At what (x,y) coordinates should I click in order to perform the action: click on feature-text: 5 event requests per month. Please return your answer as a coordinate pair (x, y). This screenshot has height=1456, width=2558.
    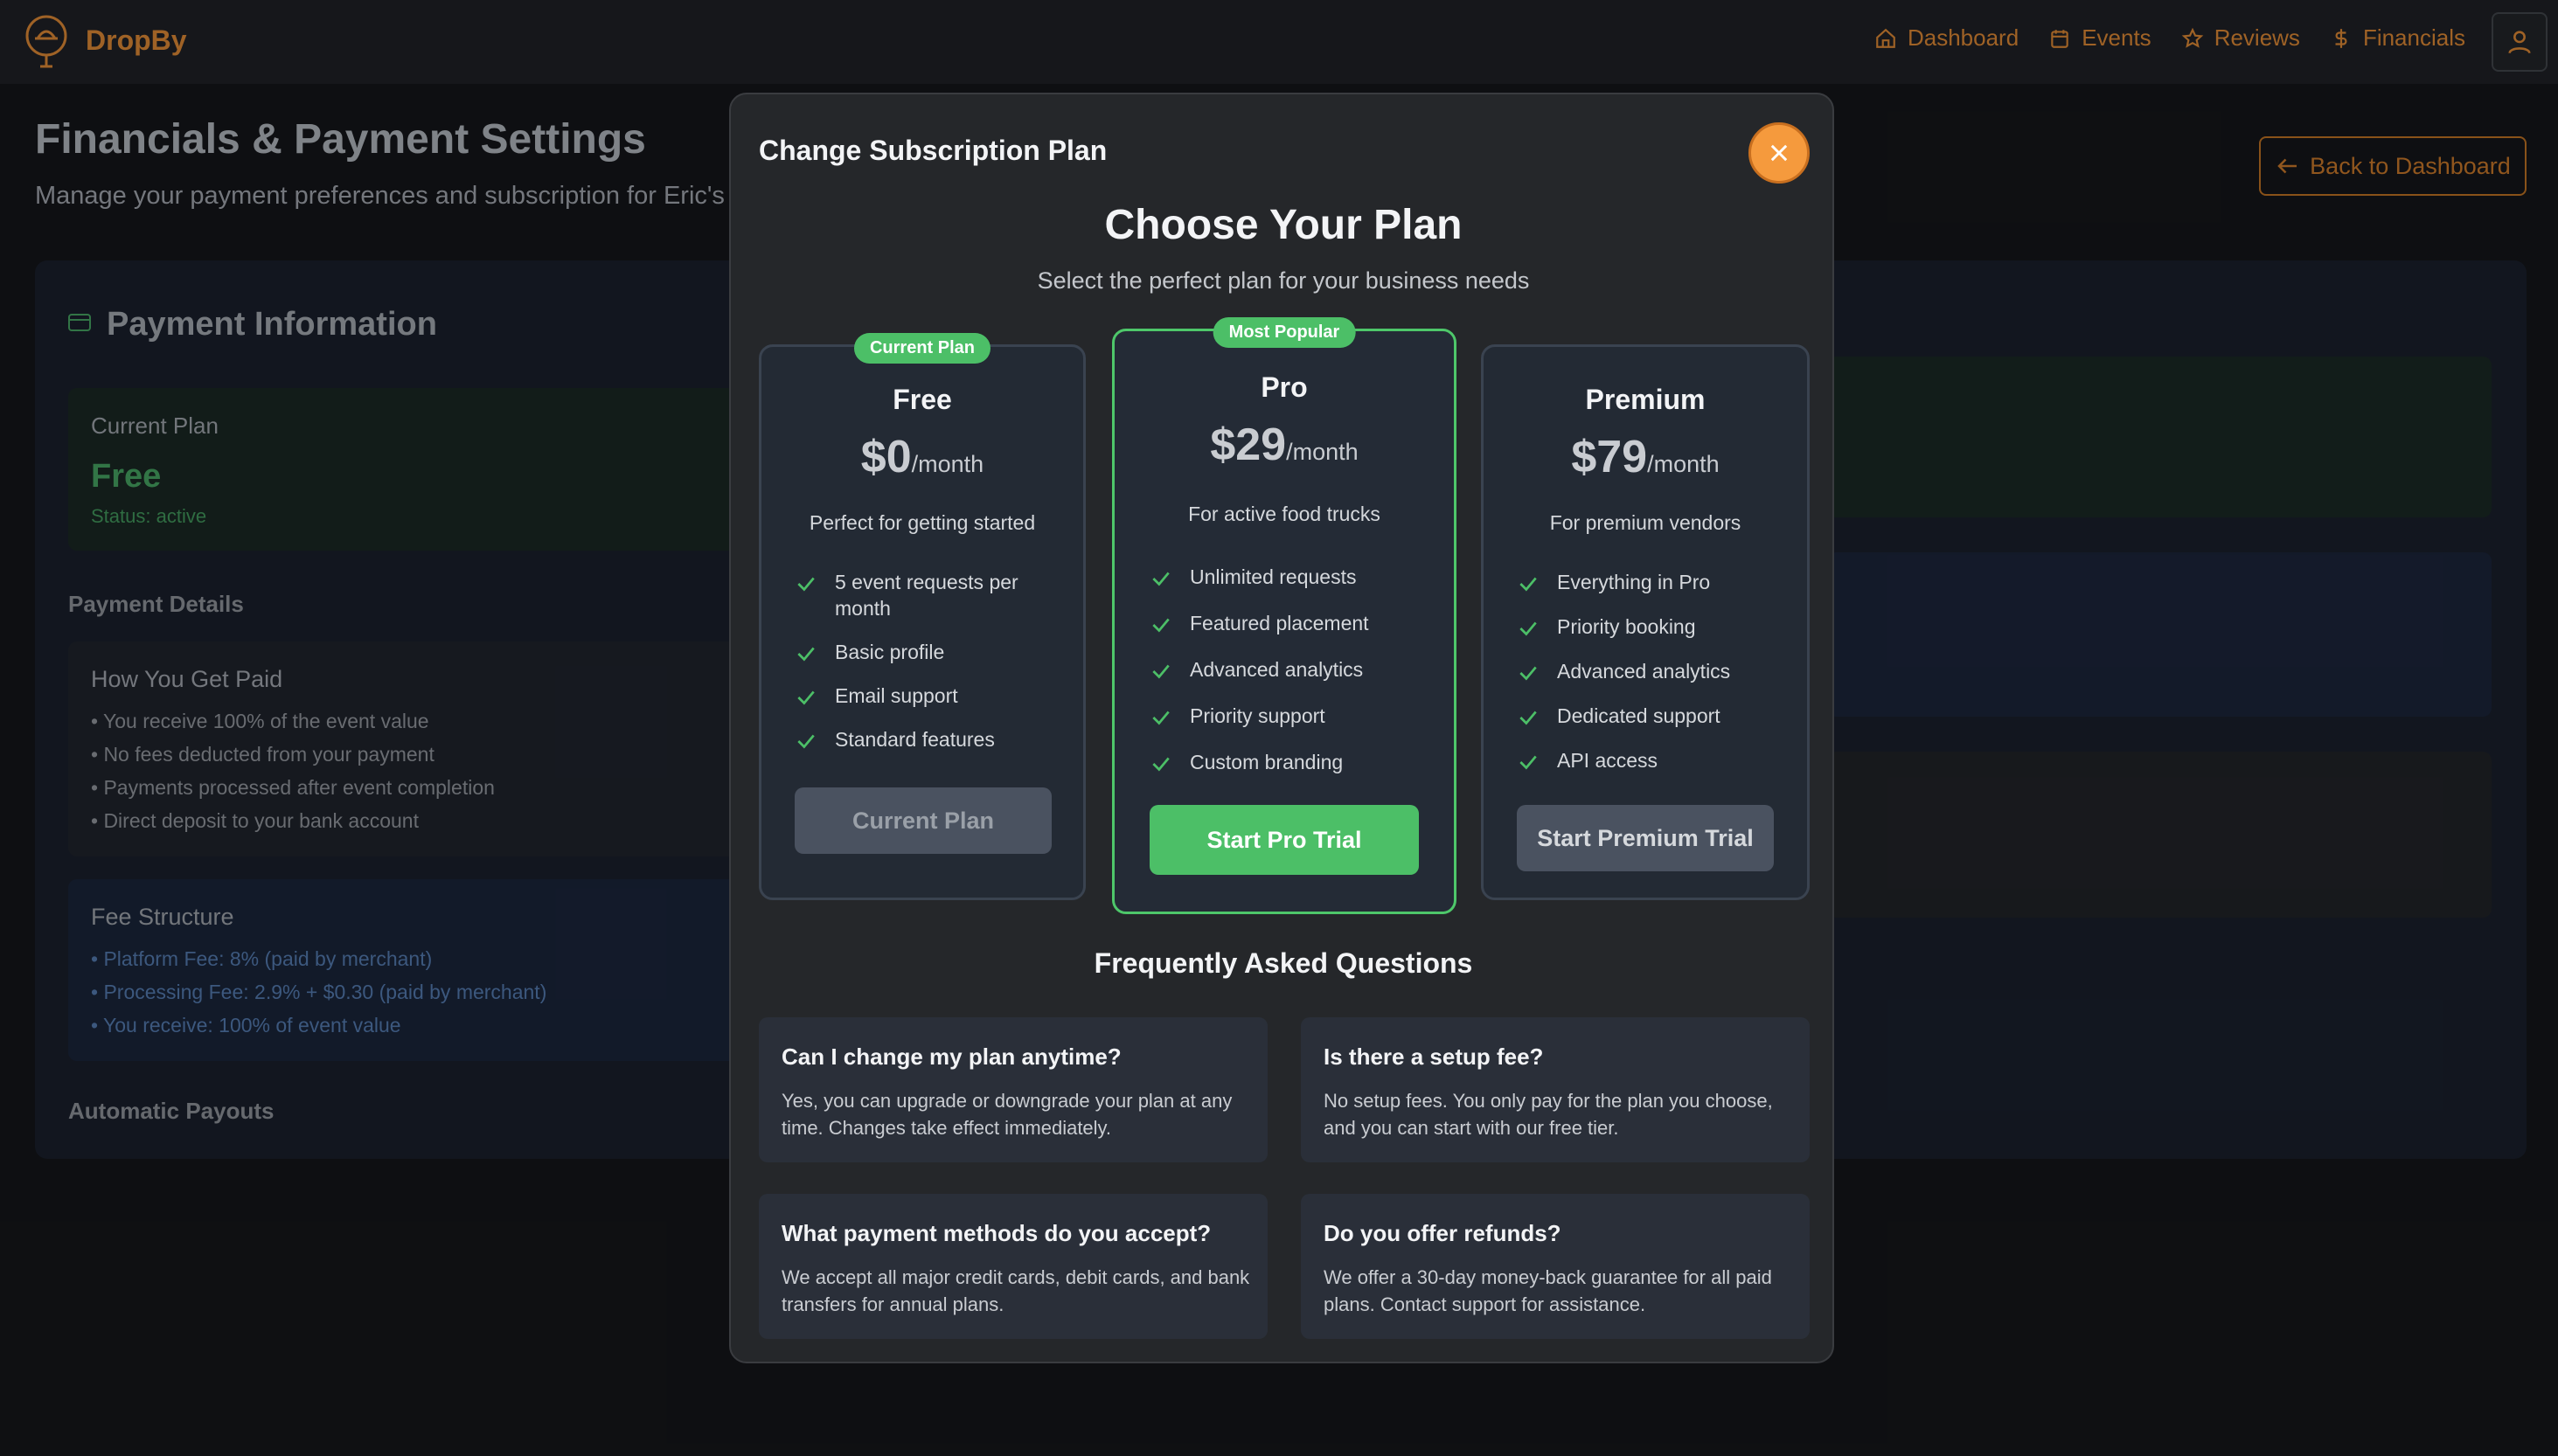
    Looking at the image, I should click on (926, 595).